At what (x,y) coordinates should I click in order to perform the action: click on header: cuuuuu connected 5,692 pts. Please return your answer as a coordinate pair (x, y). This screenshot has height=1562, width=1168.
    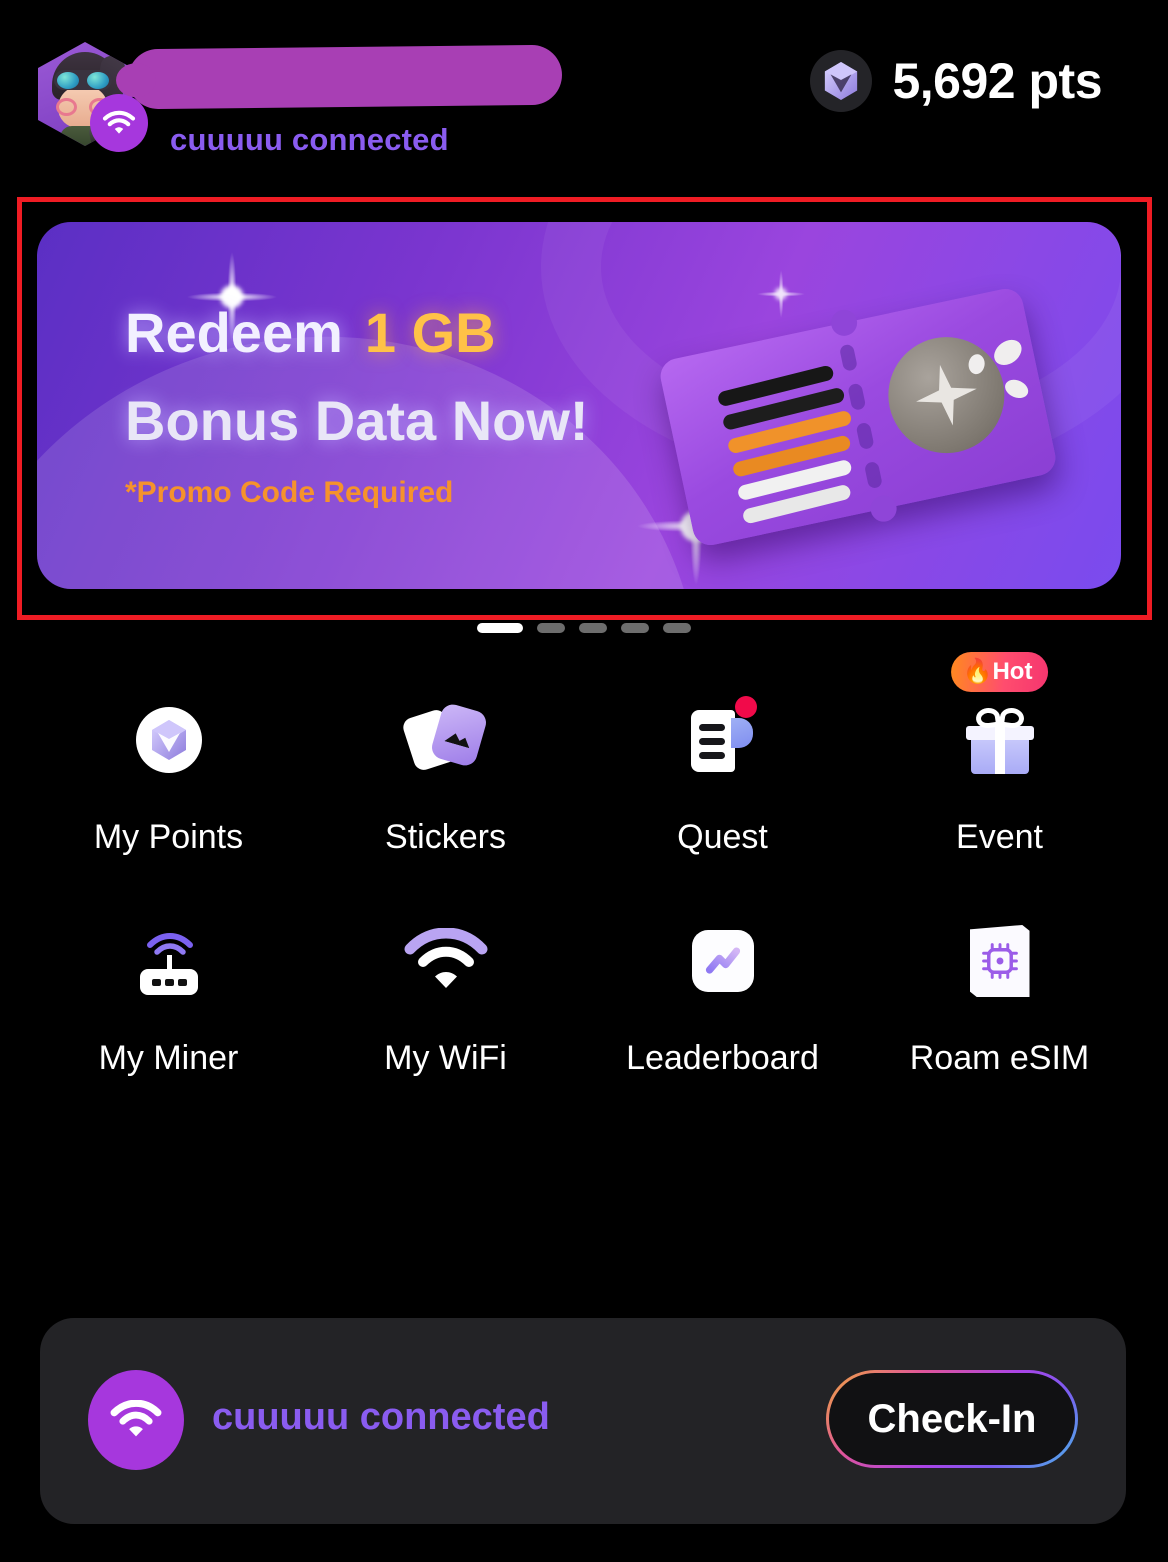
    Looking at the image, I should click on (584, 95).